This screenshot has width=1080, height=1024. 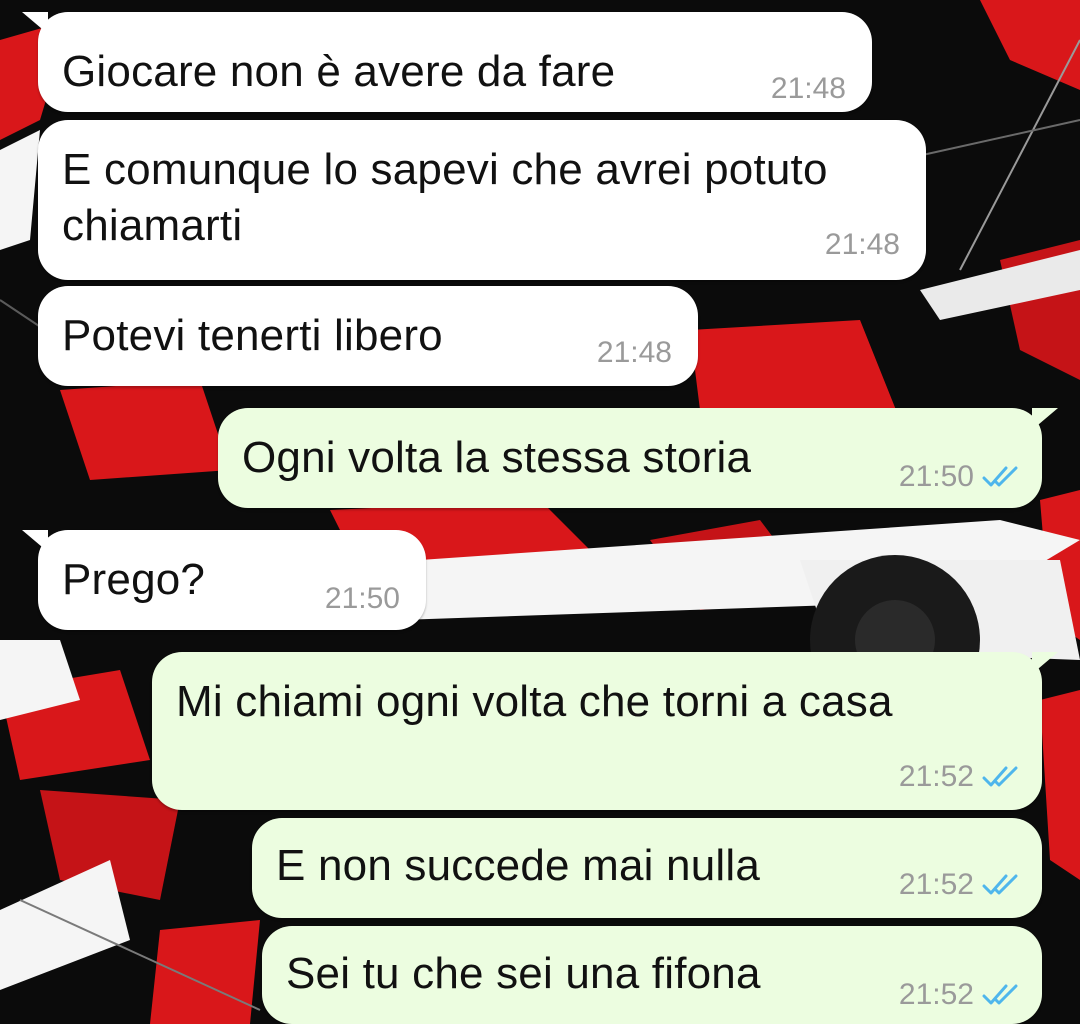 What do you see at coordinates (252, 335) in the screenshot?
I see `message-text: Potevi tenerti libero` at bounding box center [252, 335].